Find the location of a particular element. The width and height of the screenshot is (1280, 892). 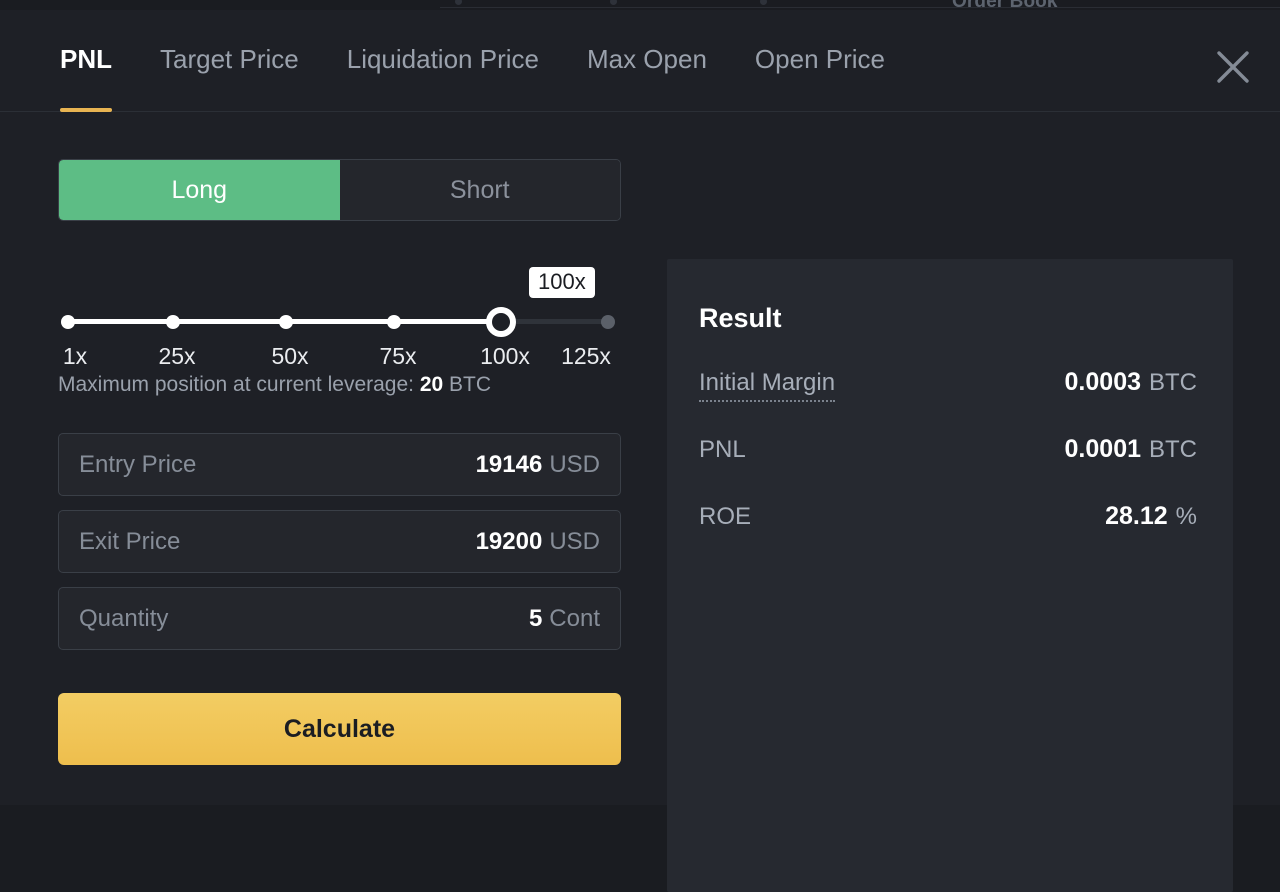

pnl-unit: BTC is located at coordinates (1173, 450).